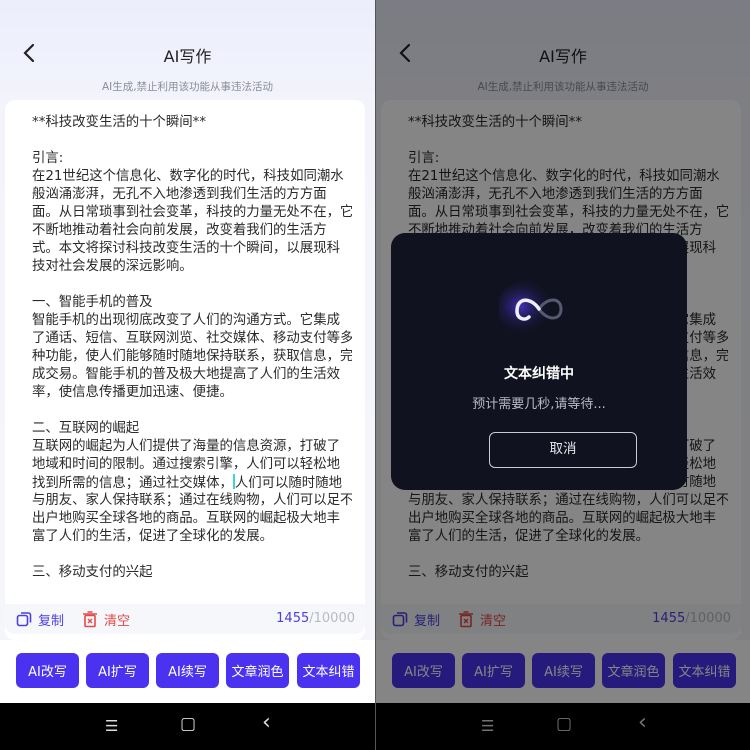  I want to click on trash-icon, so click(90, 618).